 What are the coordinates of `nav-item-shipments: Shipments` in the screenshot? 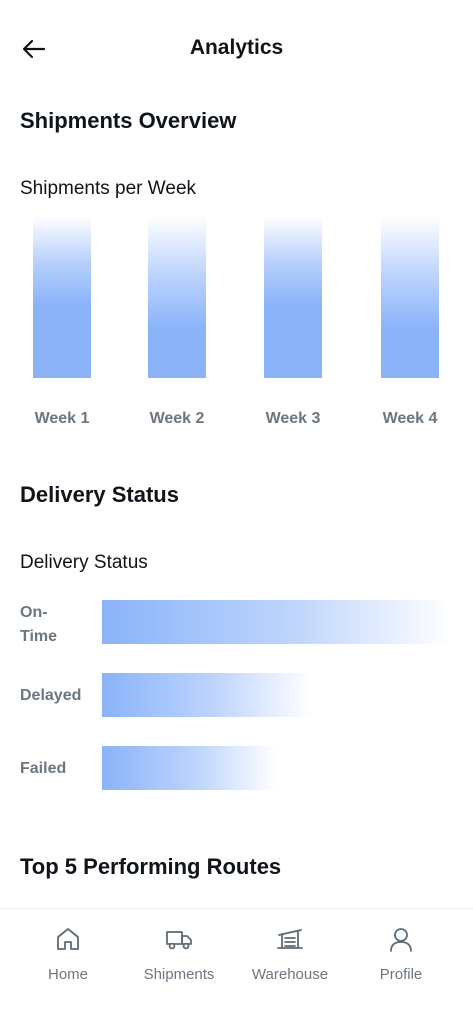 It's located at (179, 954).